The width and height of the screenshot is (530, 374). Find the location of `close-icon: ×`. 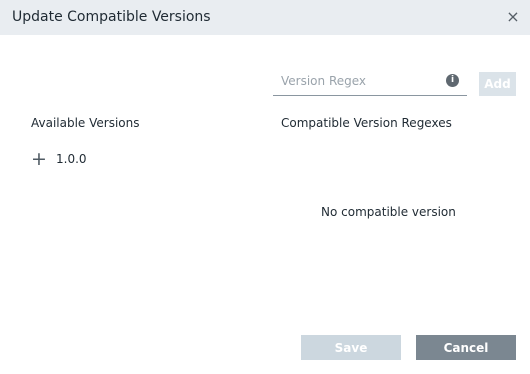

close-icon: × is located at coordinates (513, 17).